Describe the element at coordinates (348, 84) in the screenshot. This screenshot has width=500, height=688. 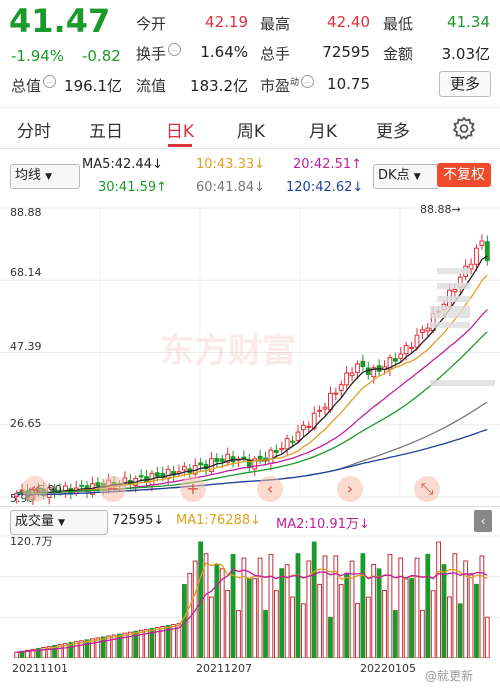
I see `pe-value: 10.75` at that location.